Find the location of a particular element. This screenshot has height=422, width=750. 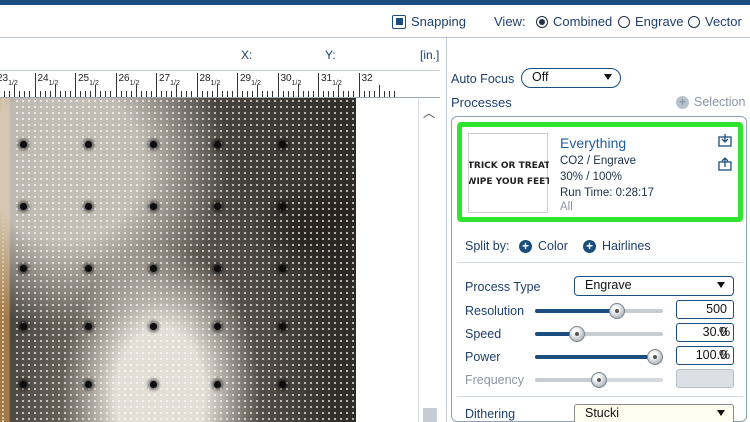

process-thumbnail: TRICK OR TREAT WIPE YOUR FEET is located at coordinates (510, 173).